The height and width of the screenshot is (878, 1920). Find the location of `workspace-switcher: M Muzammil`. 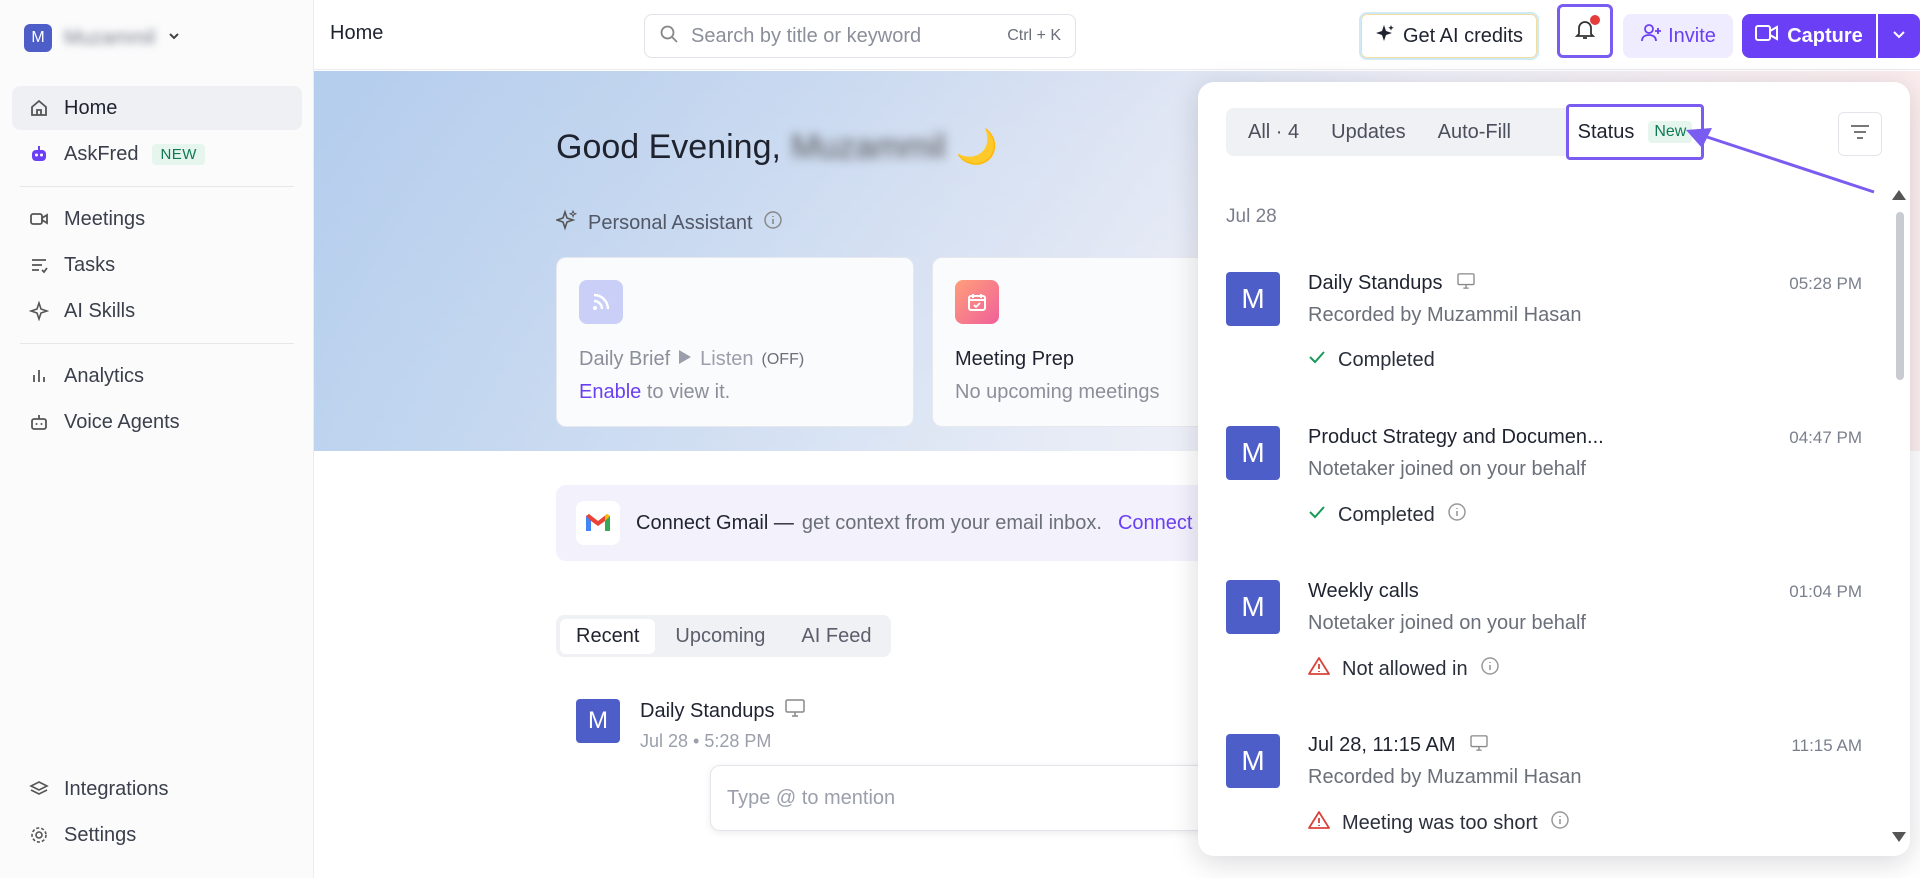

workspace-switcher: M Muzammil is located at coordinates (102, 38).